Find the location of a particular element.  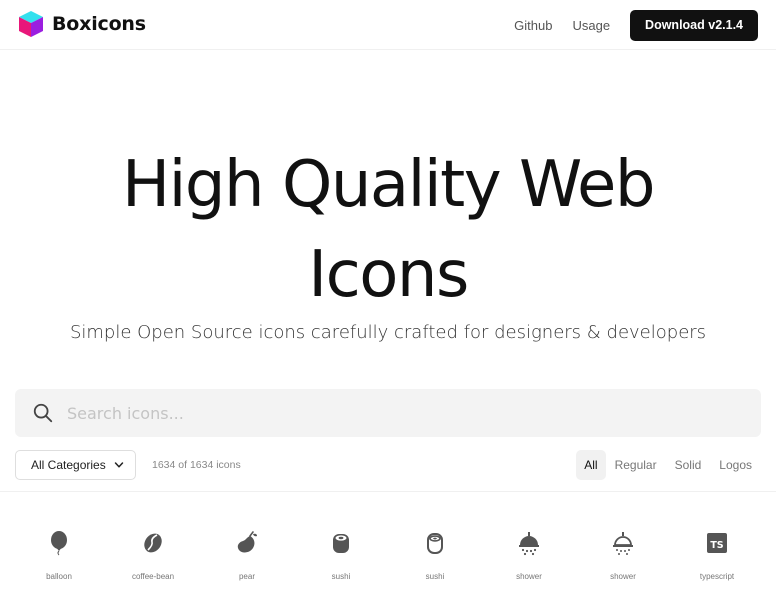

category-select: All Categories is located at coordinates (75, 465).